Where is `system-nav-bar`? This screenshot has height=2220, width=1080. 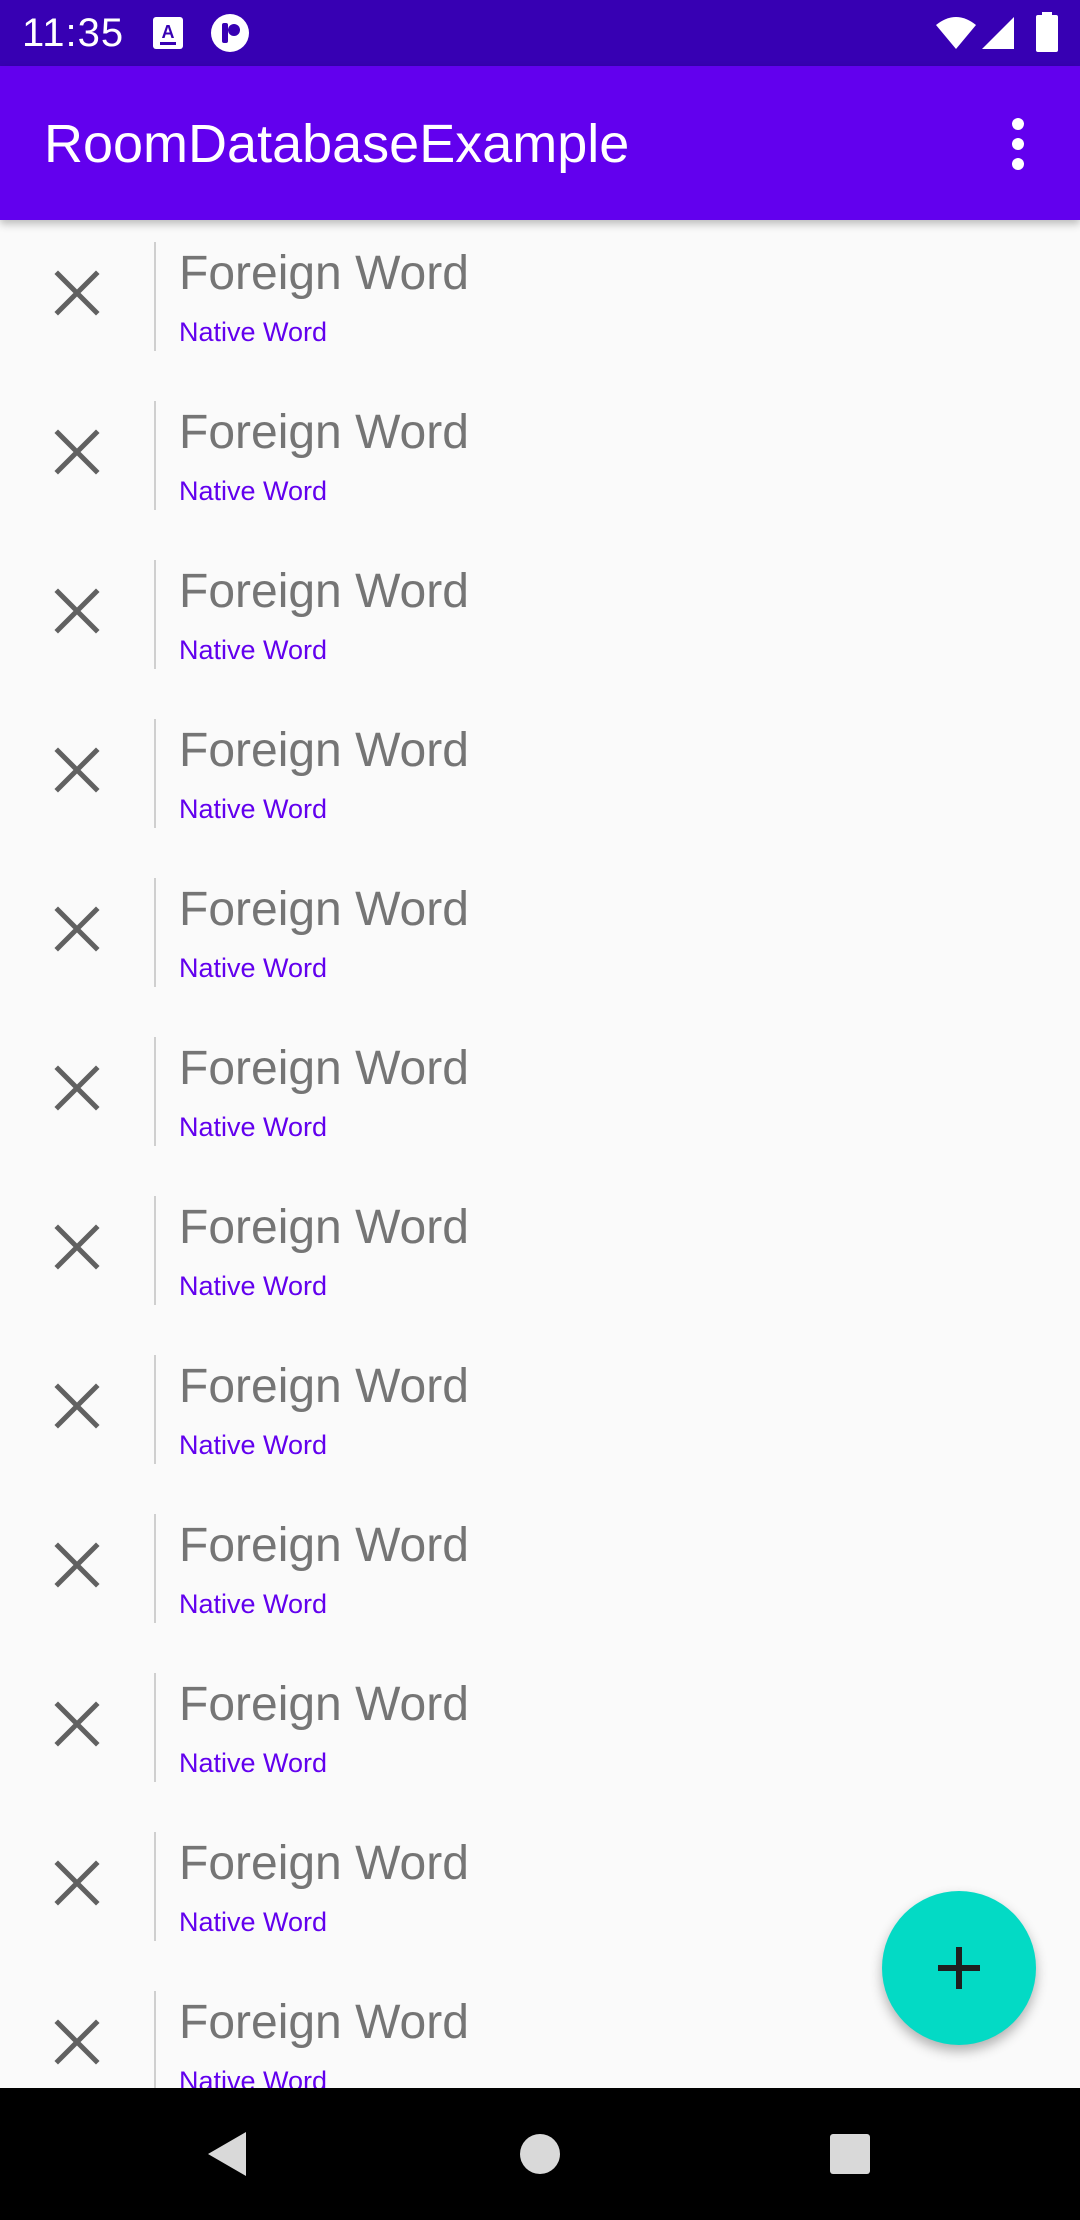
system-nav-bar is located at coordinates (540, 2154).